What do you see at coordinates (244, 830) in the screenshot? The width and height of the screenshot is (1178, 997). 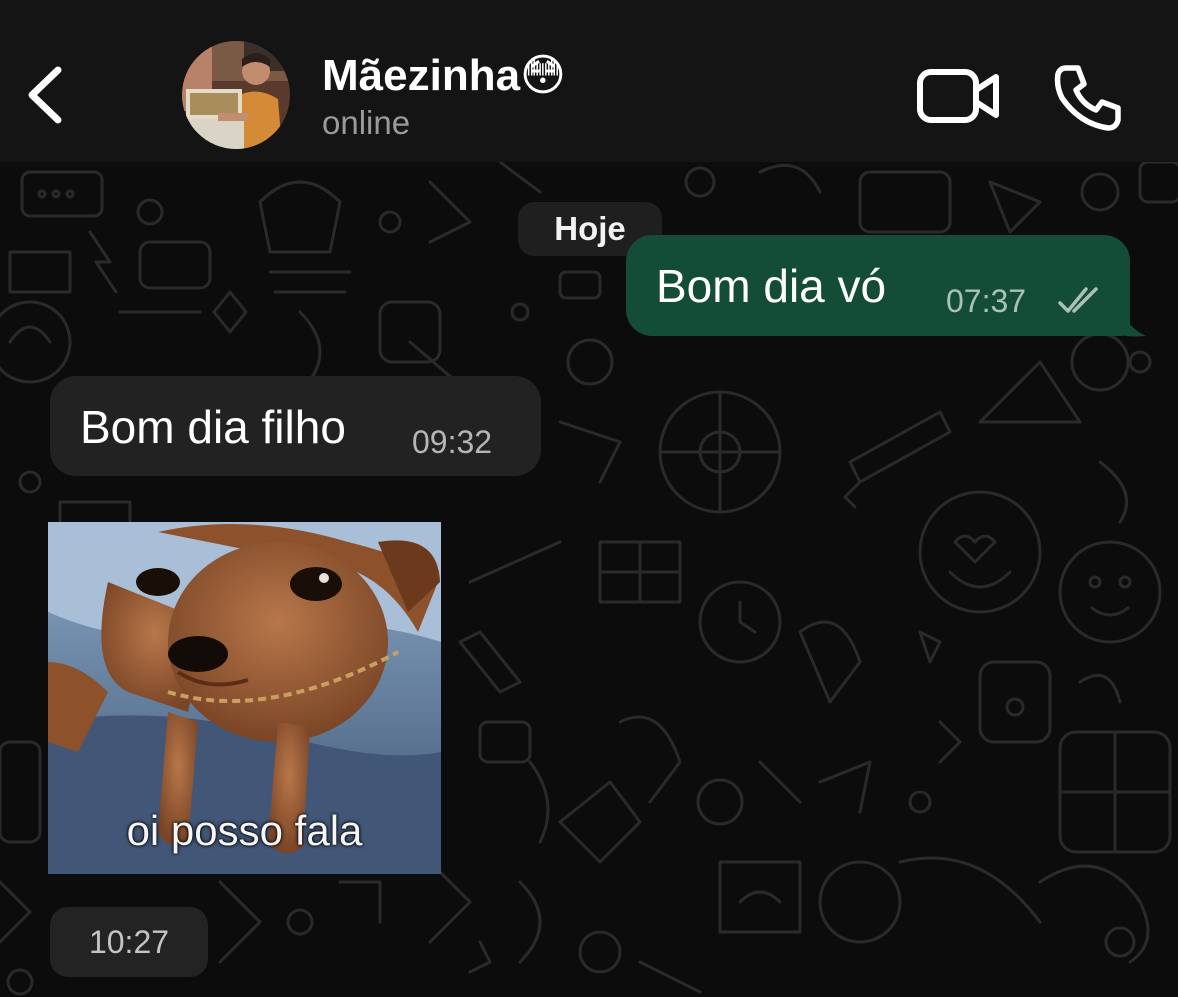 I see `sticker-caption: oi posso fala` at bounding box center [244, 830].